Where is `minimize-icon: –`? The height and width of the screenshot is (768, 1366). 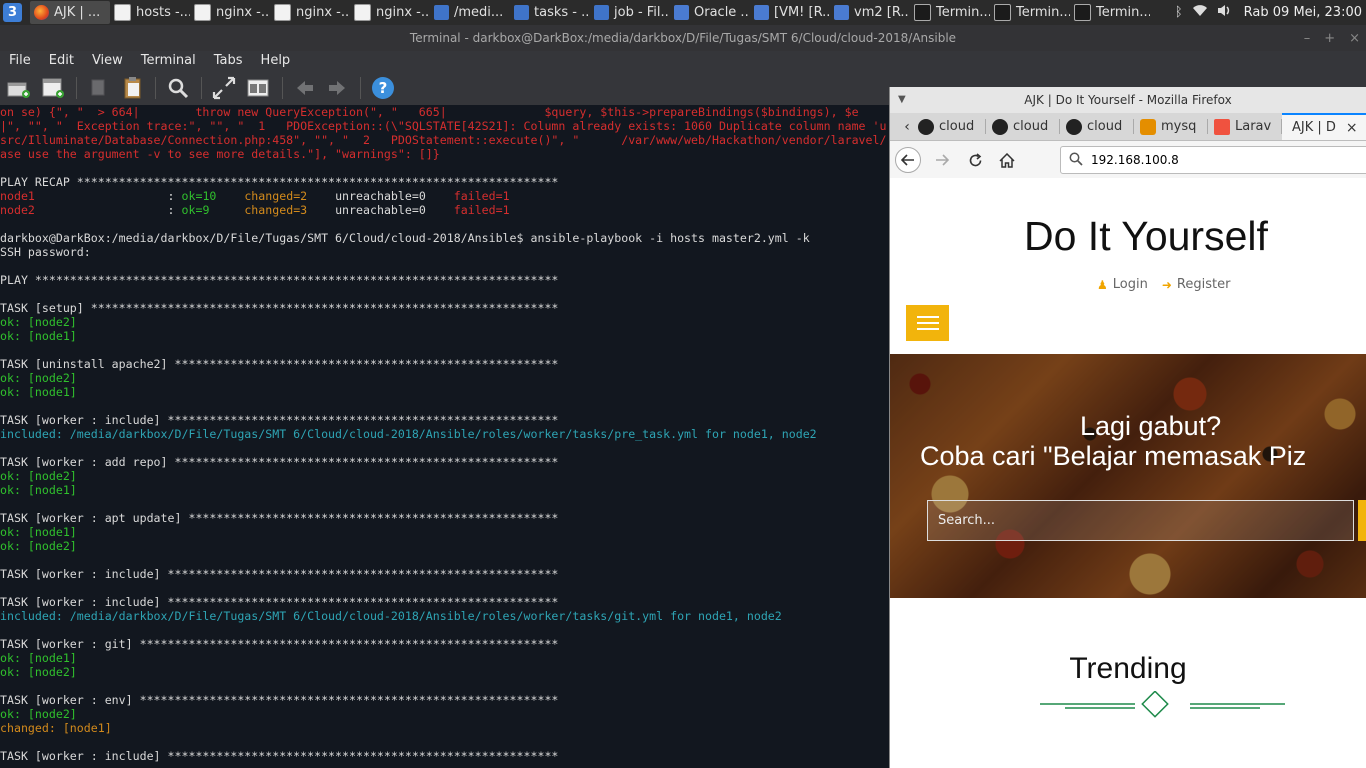 minimize-icon: – is located at coordinates (1307, 38).